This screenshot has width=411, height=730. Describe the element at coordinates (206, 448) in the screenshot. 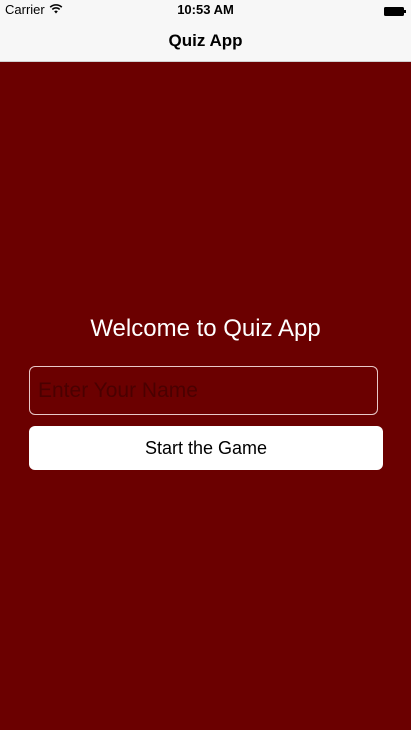

I see `start-game-button: Start the Game` at that location.